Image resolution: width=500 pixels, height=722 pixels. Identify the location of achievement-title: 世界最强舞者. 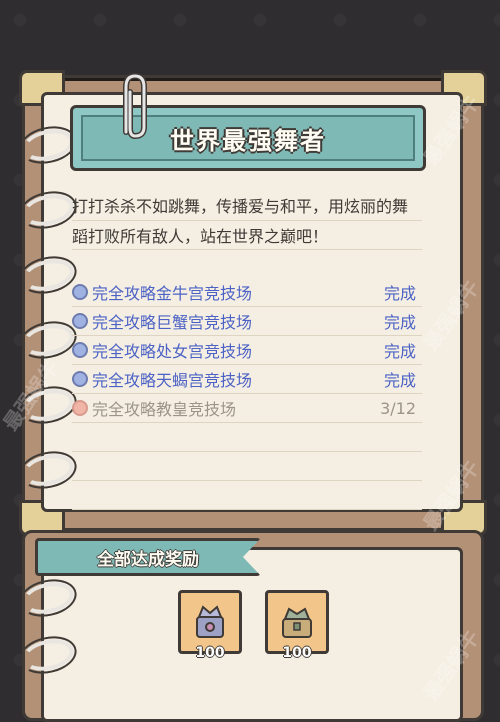
(248, 140).